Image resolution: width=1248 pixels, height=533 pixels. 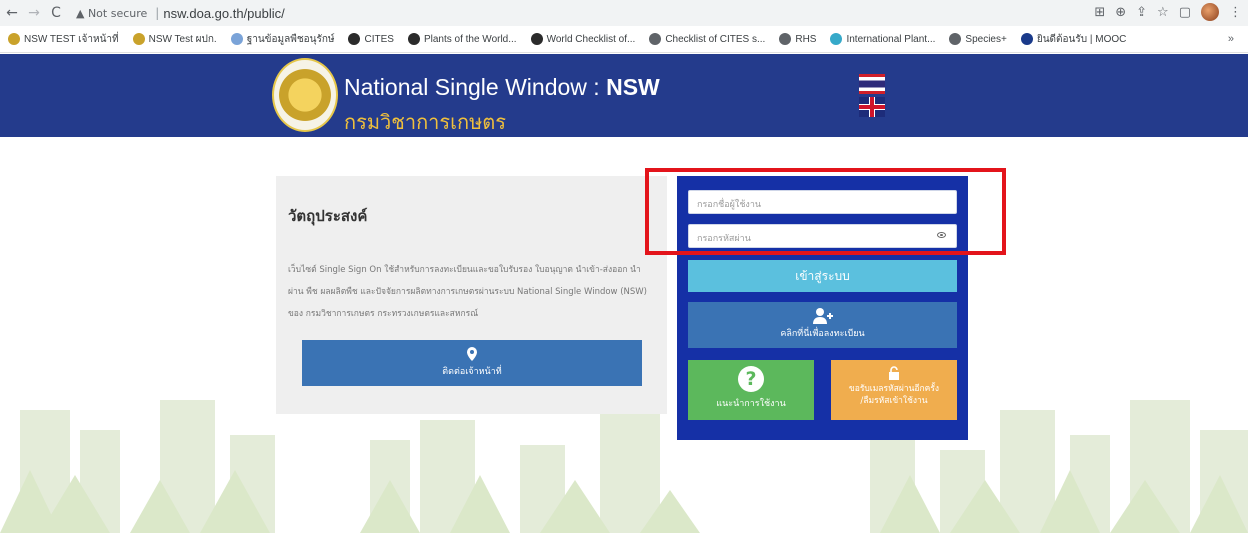 What do you see at coordinates (1099, 12) in the screenshot?
I see `translate-icon: ⊞` at bounding box center [1099, 12].